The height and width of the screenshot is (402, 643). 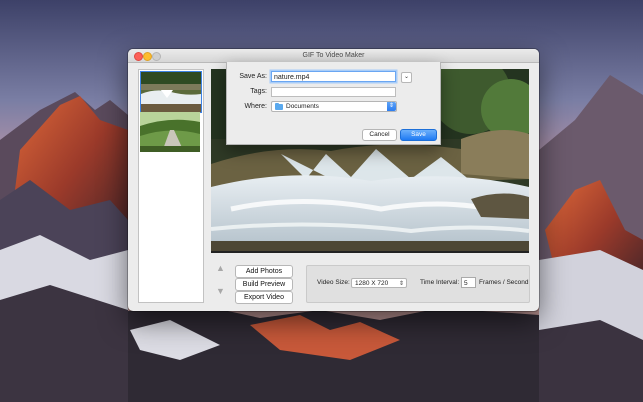 I want to click on where-value: Documents, so click(x=302, y=106).